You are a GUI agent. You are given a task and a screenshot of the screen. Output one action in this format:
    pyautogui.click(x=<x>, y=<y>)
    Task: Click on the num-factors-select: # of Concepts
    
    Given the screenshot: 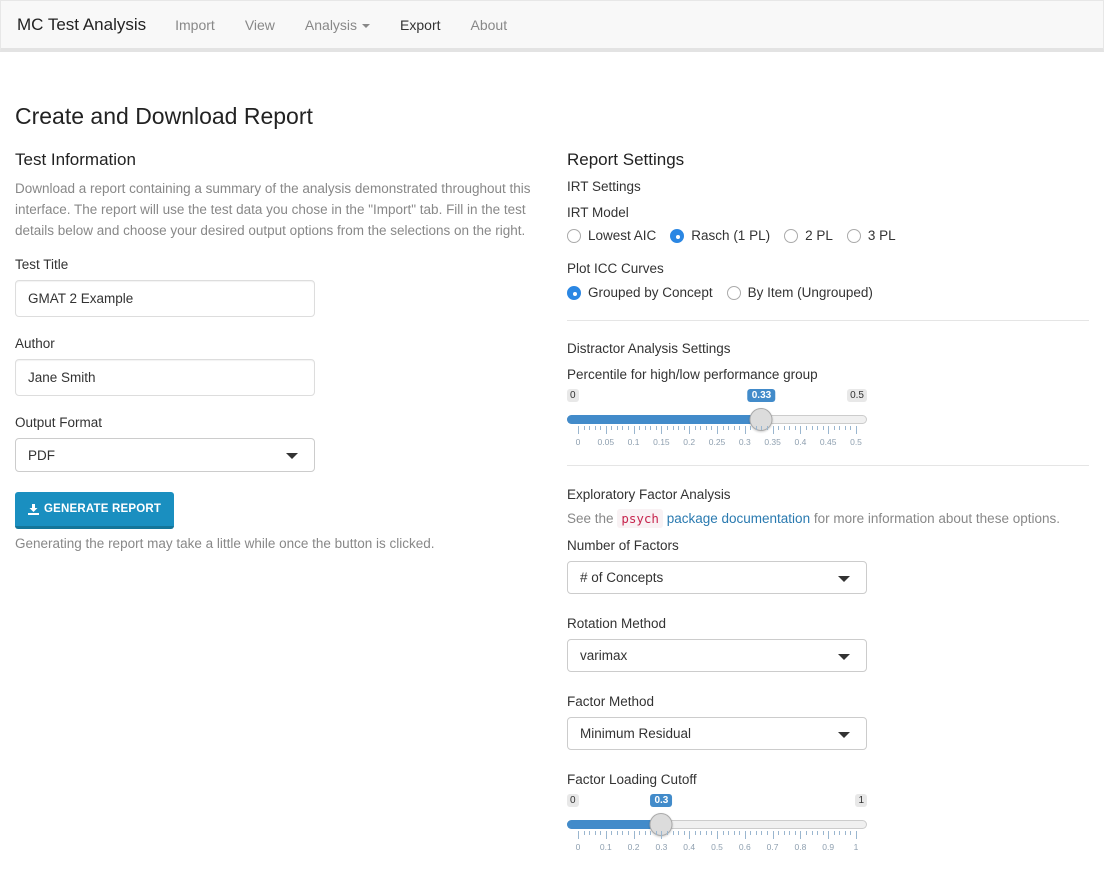 What is the action you would take?
    pyautogui.click(x=717, y=577)
    